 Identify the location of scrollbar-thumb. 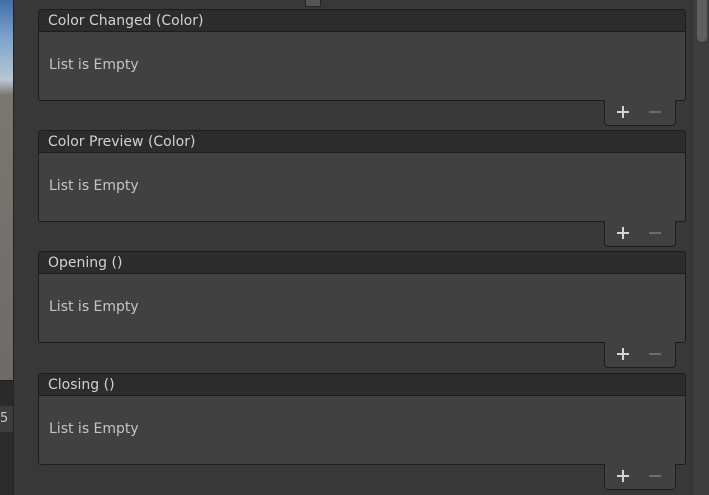
(702, 21).